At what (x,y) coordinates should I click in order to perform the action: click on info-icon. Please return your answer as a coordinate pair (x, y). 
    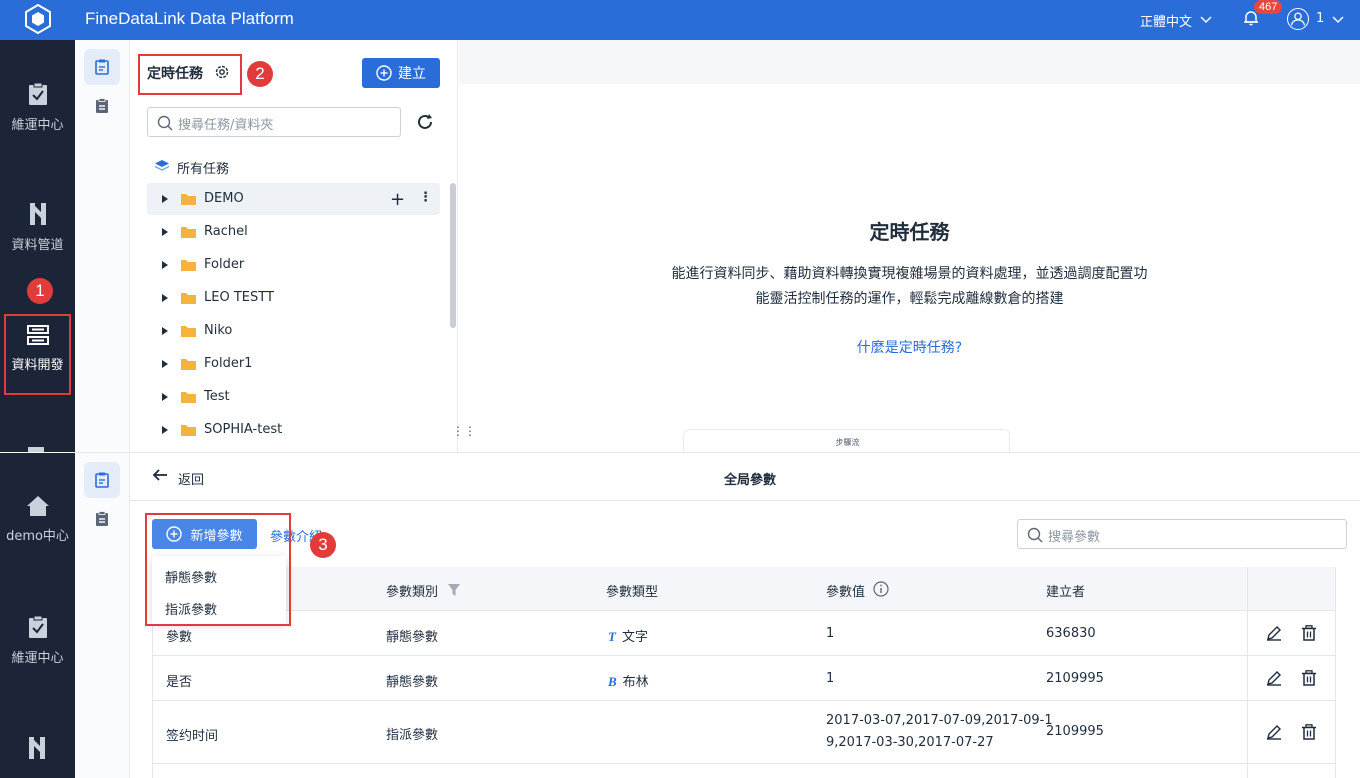
    Looking at the image, I should click on (881, 589).